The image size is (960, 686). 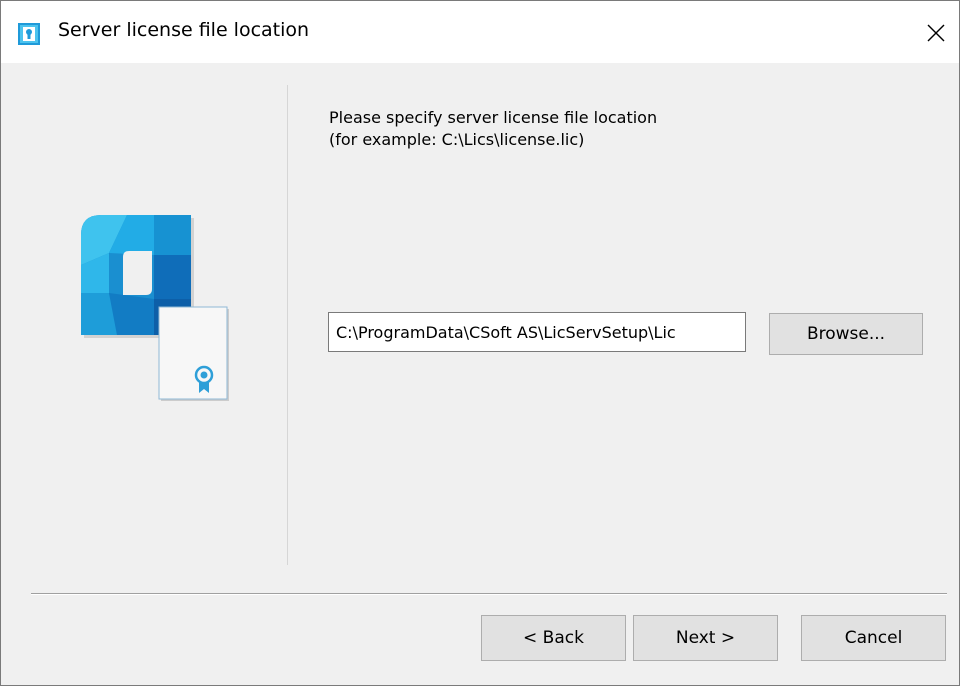 What do you see at coordinates (457, 139) in the screenshot?
I see `instruction-line-2: (for example: C:\Lics\license.lic)` at bounding box center [457, 139].